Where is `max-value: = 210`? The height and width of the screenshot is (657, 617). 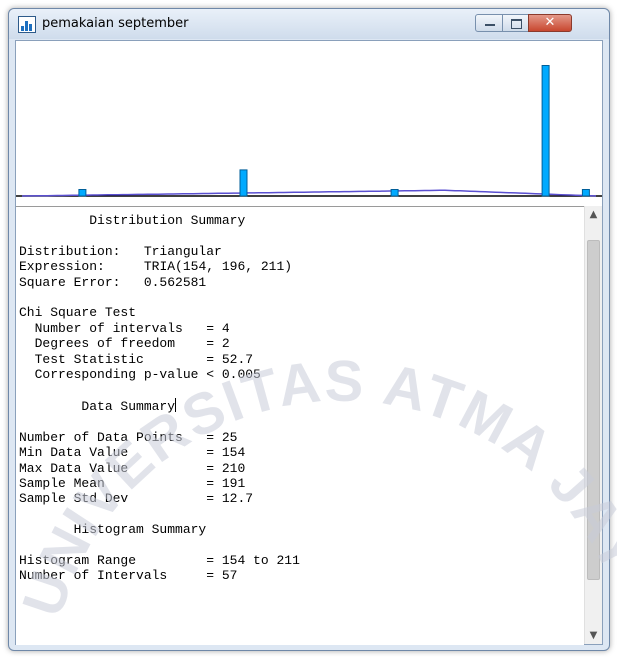
max-value: = 210 is located at coordinates (226, 468).